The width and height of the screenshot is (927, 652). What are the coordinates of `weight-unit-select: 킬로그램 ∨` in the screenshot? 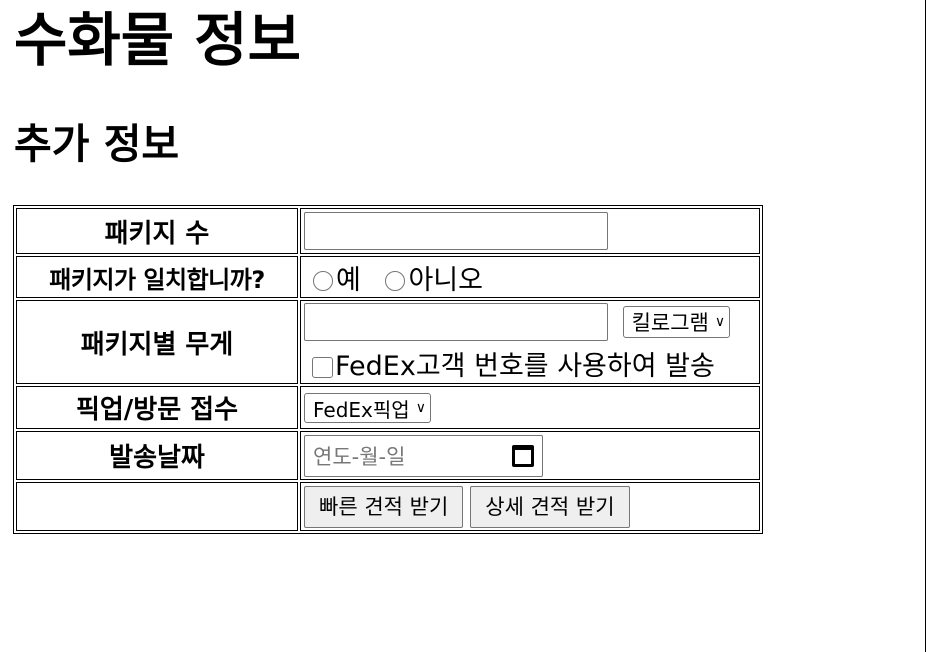 It's located at (676, 322).